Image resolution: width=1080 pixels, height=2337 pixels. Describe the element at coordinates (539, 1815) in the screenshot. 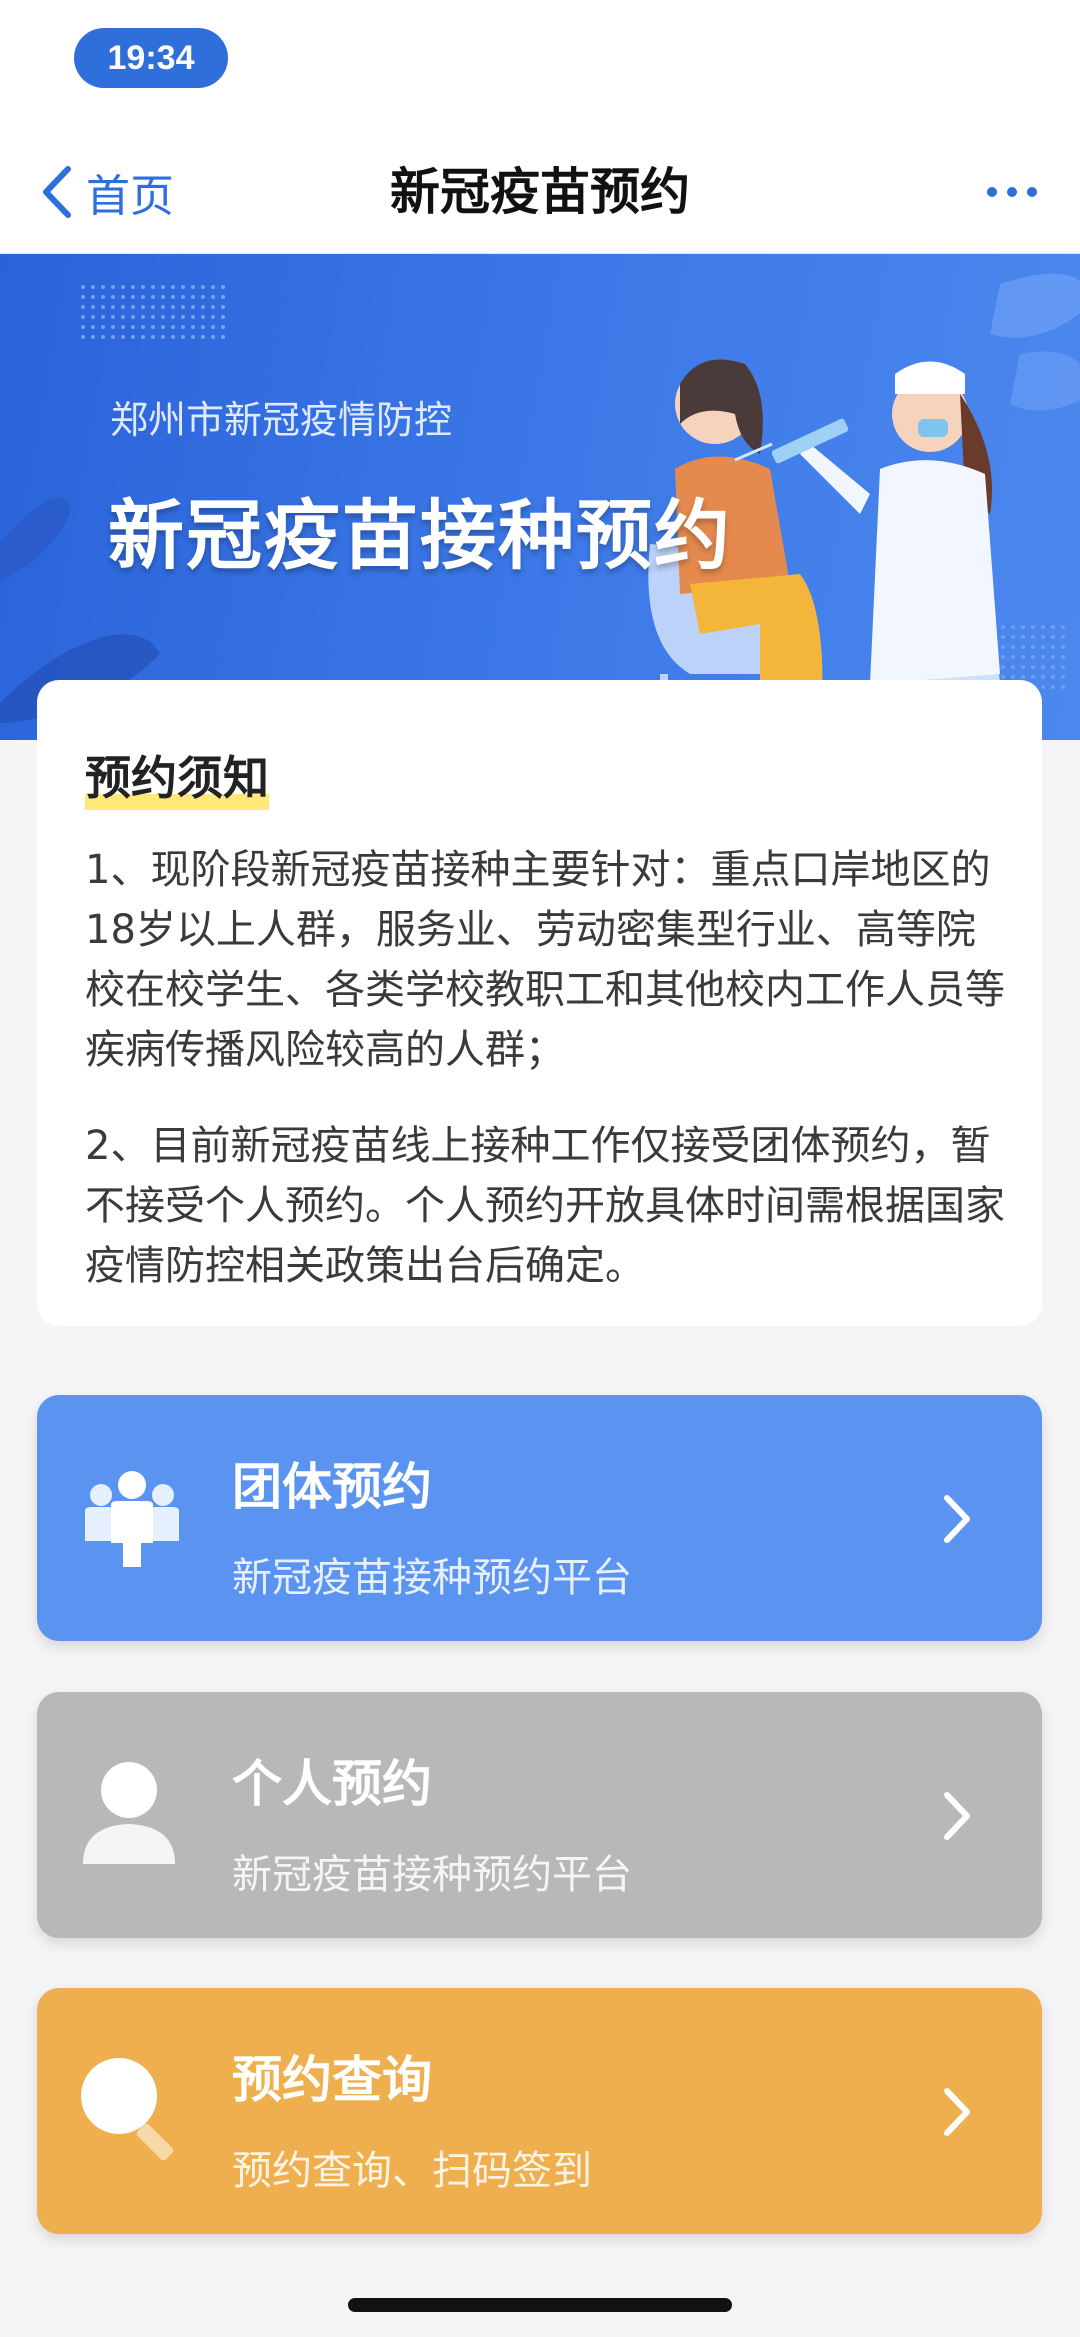

I see `personal-appointment-button: 个人预约 新冠疫苗接种预约平台` at that location.